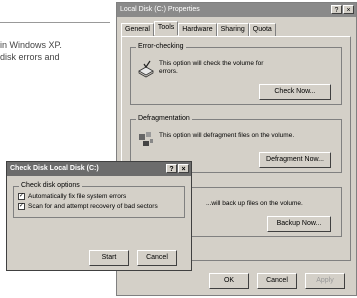 This screenshot has height=298, width=357. Describe the element at coordinates (232, 30) in the screenshot. I see `tab-sharing: Sharing` at that location.